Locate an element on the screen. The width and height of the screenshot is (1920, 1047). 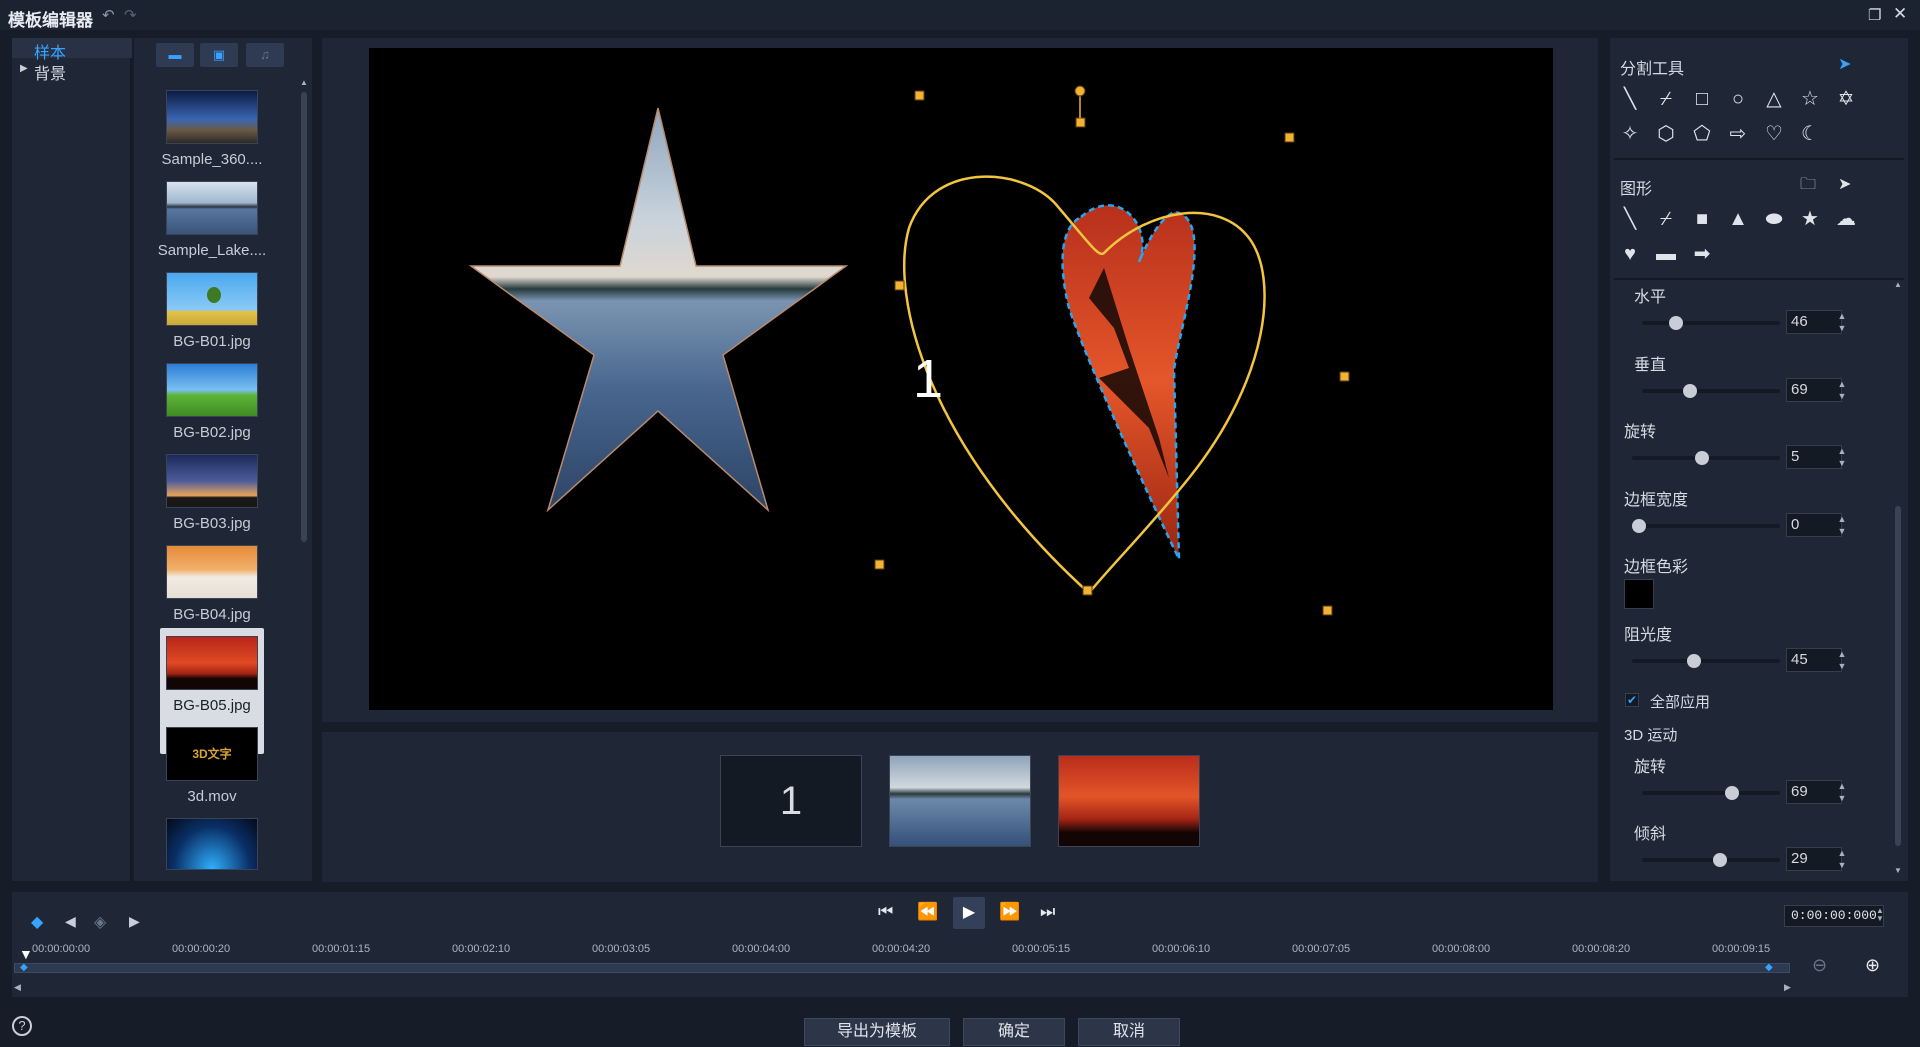
properties-scrollbar: ▲ ▼ is located at coordinates (1898, 578).